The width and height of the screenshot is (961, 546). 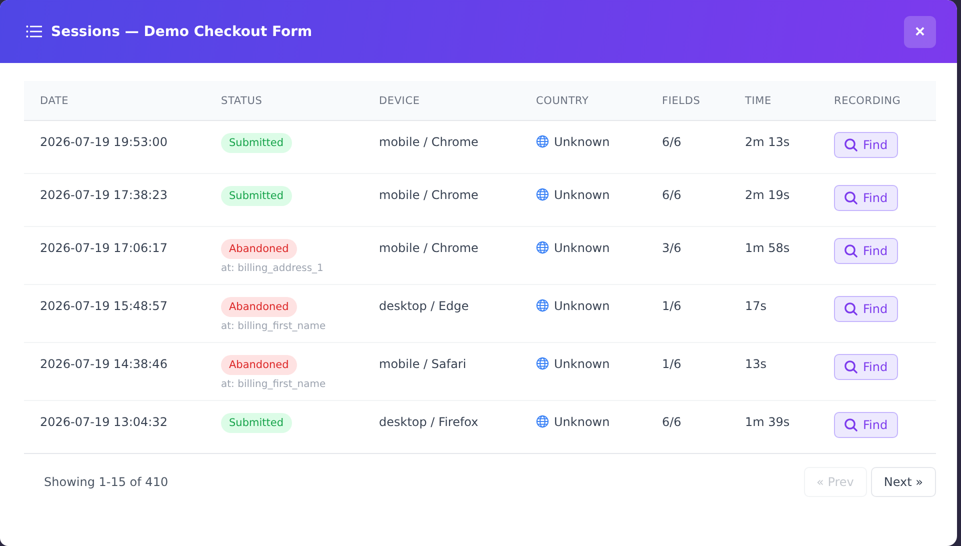 I want to click on abandon-field-note: at: billing_address_1, so click(x=272, y=268).